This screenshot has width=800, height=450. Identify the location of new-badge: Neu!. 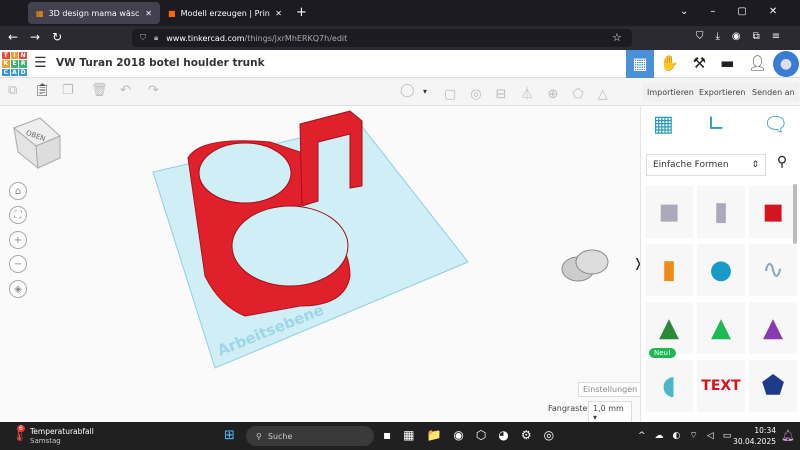
(662, 353).